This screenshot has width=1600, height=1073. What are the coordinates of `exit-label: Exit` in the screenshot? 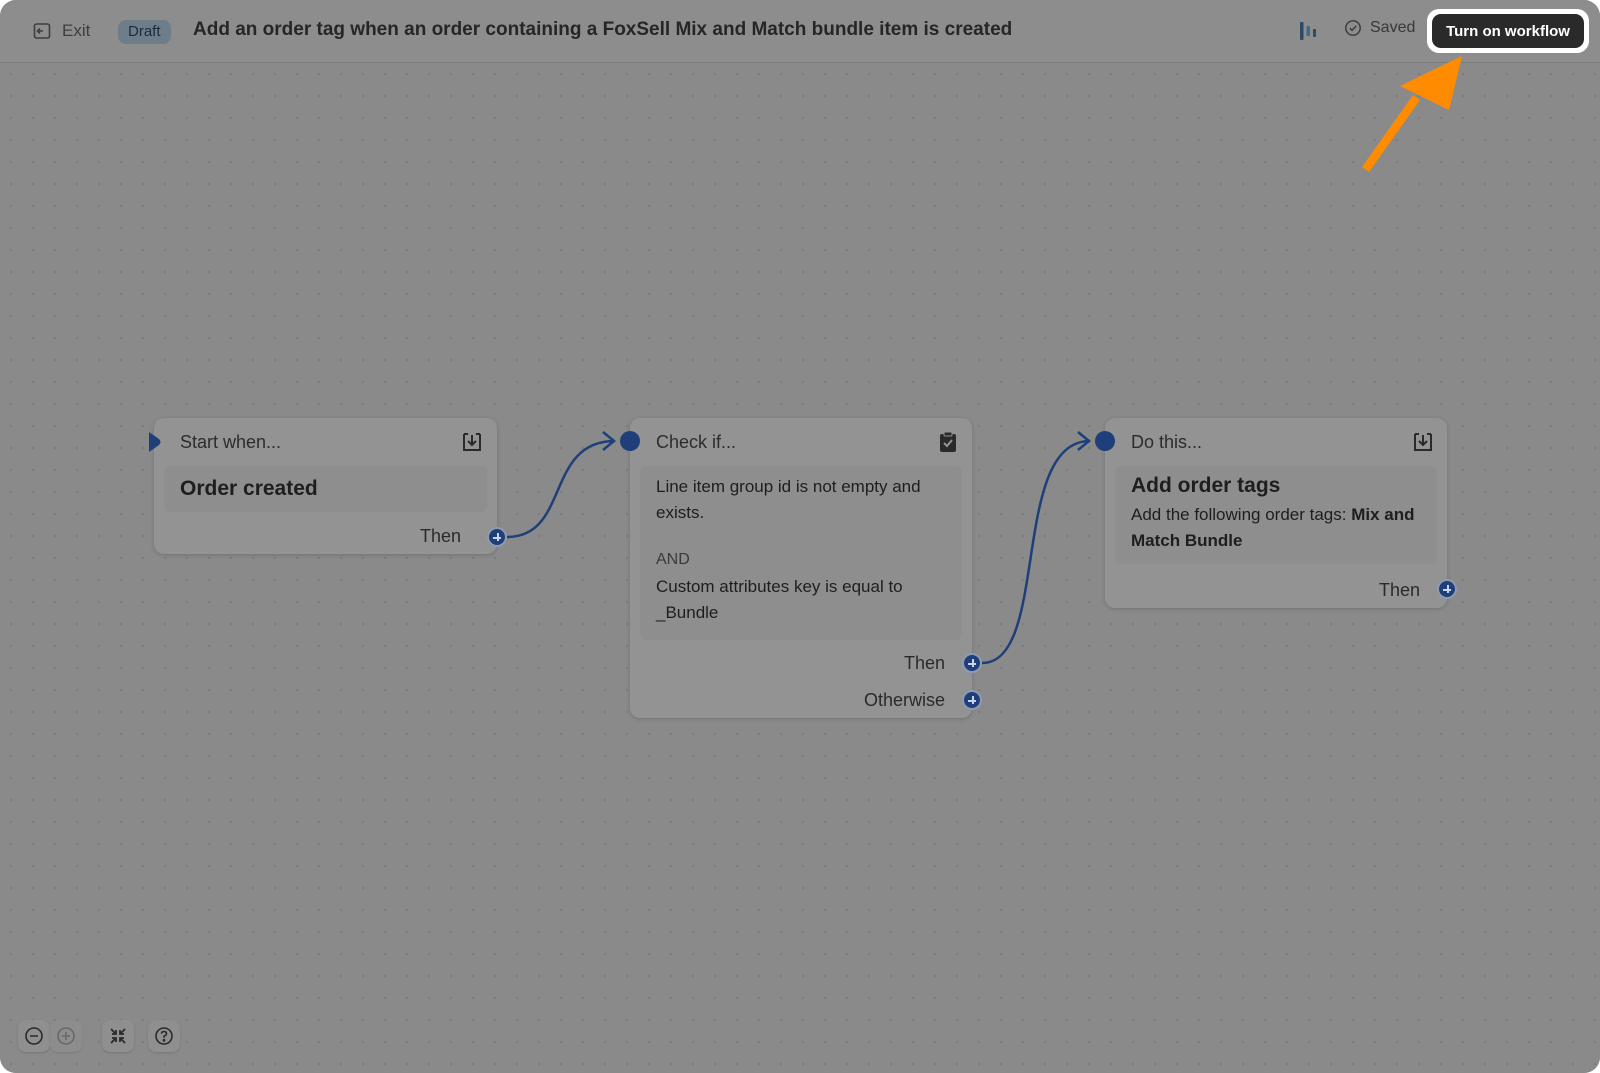 It's located at (76, 30).